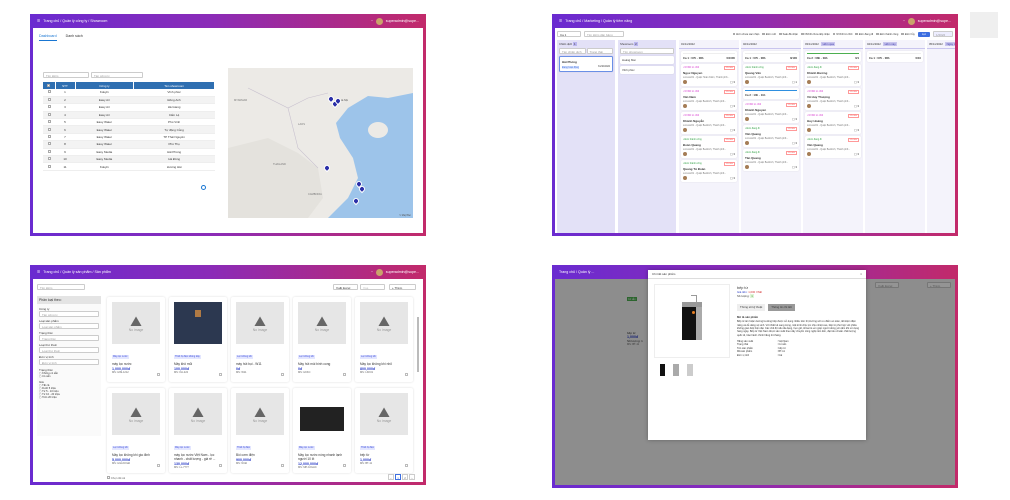 The image size is (1010, 500). What do you see at coordinates (923, 34) in the screenshot?
I see `filter-button: Lọc` at bounding box center [923, 34].